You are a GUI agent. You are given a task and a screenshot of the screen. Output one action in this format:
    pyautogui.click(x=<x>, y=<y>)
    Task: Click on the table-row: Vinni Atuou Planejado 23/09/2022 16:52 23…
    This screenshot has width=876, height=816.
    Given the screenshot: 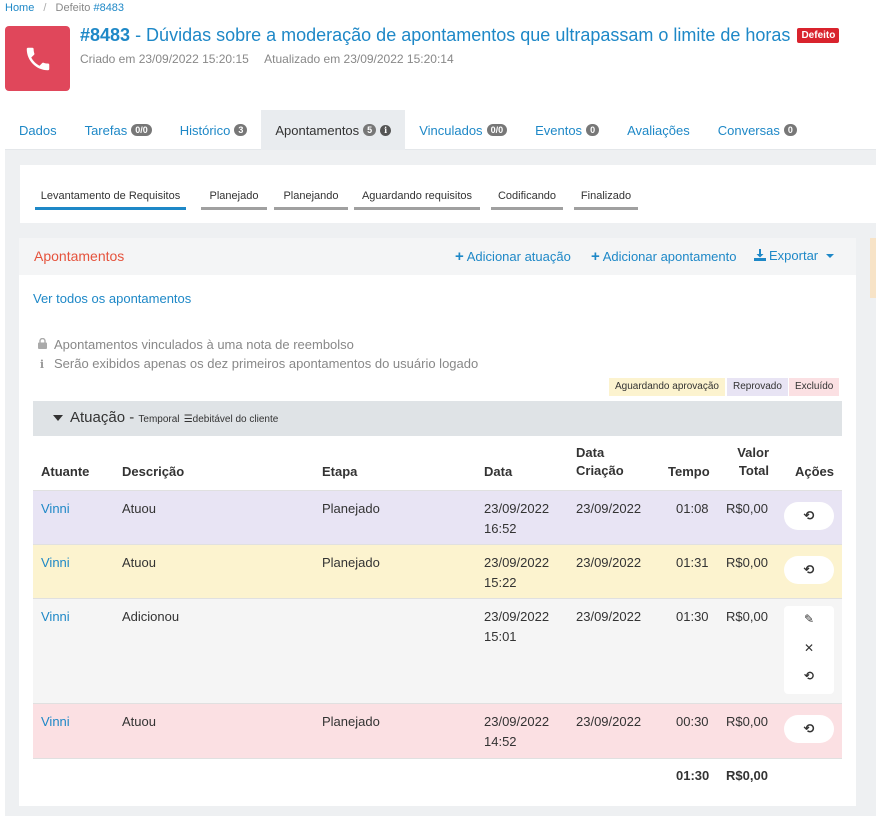 What is the action you would take?
    pyautogui.click(x=437, y=517)
    